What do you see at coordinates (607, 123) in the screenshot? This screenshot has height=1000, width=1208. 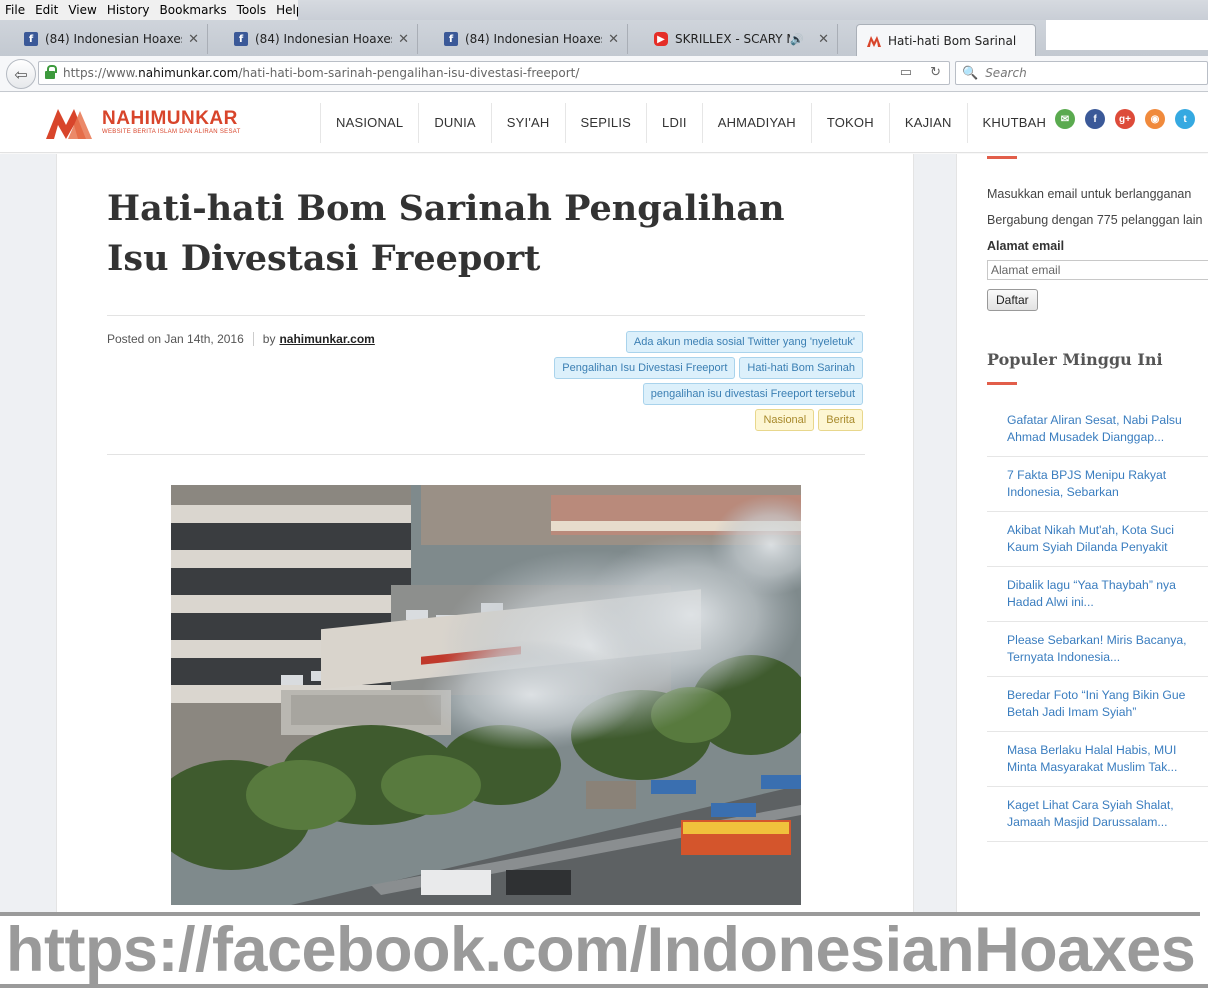 I see `nav-sepilis: SEPILIS` at bounding box center [607, 123].